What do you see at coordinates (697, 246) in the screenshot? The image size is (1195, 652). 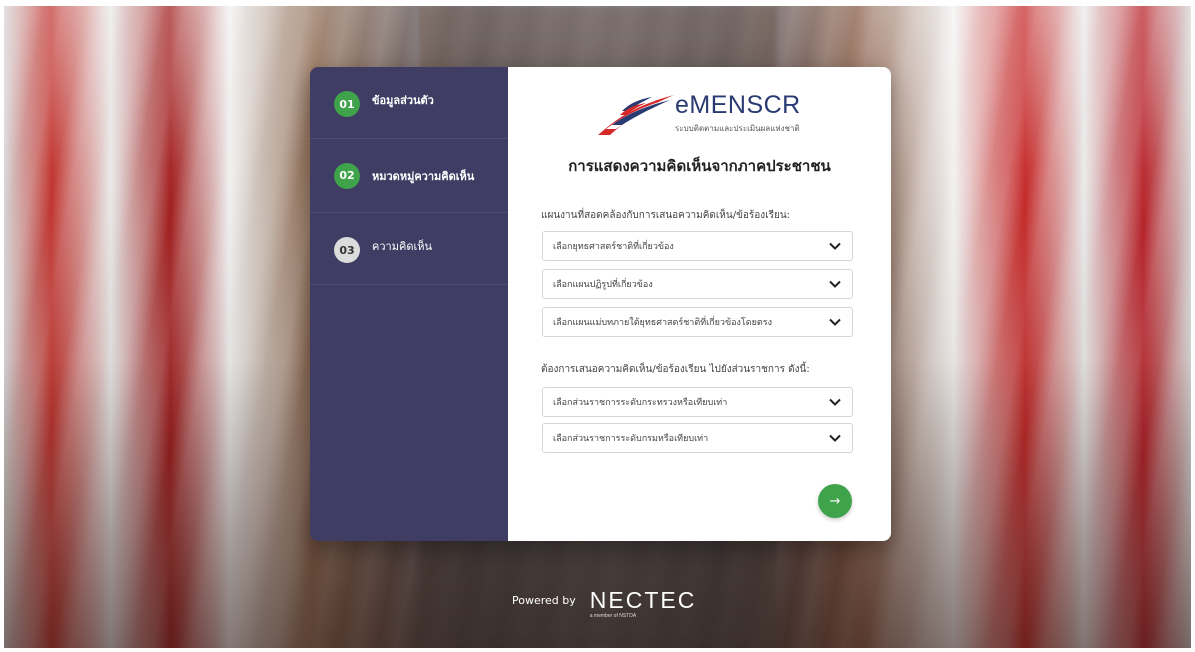 I see `national-strategy-select: เลือกยุทธศาสตร์ชาติที่เกี่ยวข้อง` at bounding box center [697, 246].